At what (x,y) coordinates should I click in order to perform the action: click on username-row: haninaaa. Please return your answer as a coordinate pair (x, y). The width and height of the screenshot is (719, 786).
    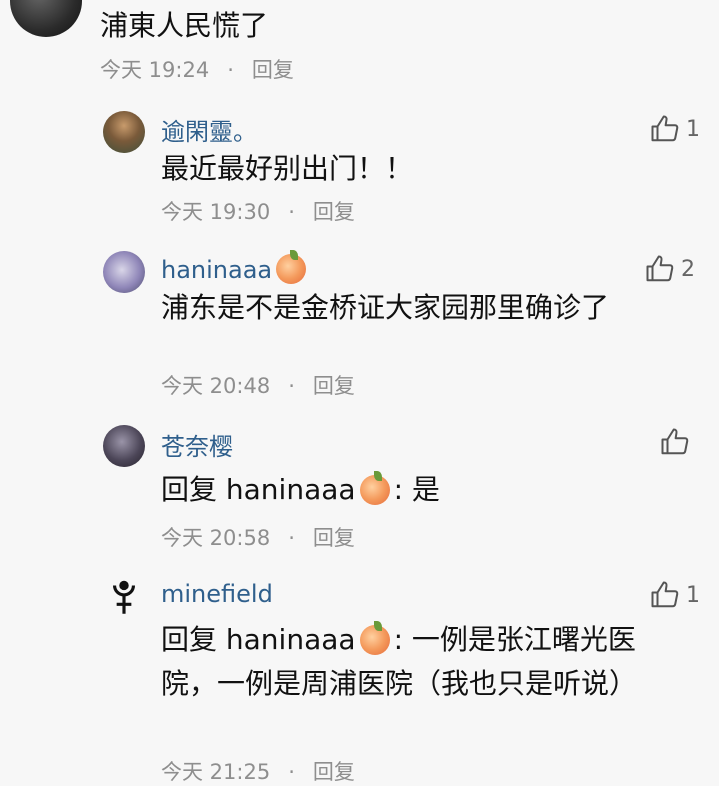
    Looking at the image, I should click on (235, 267).